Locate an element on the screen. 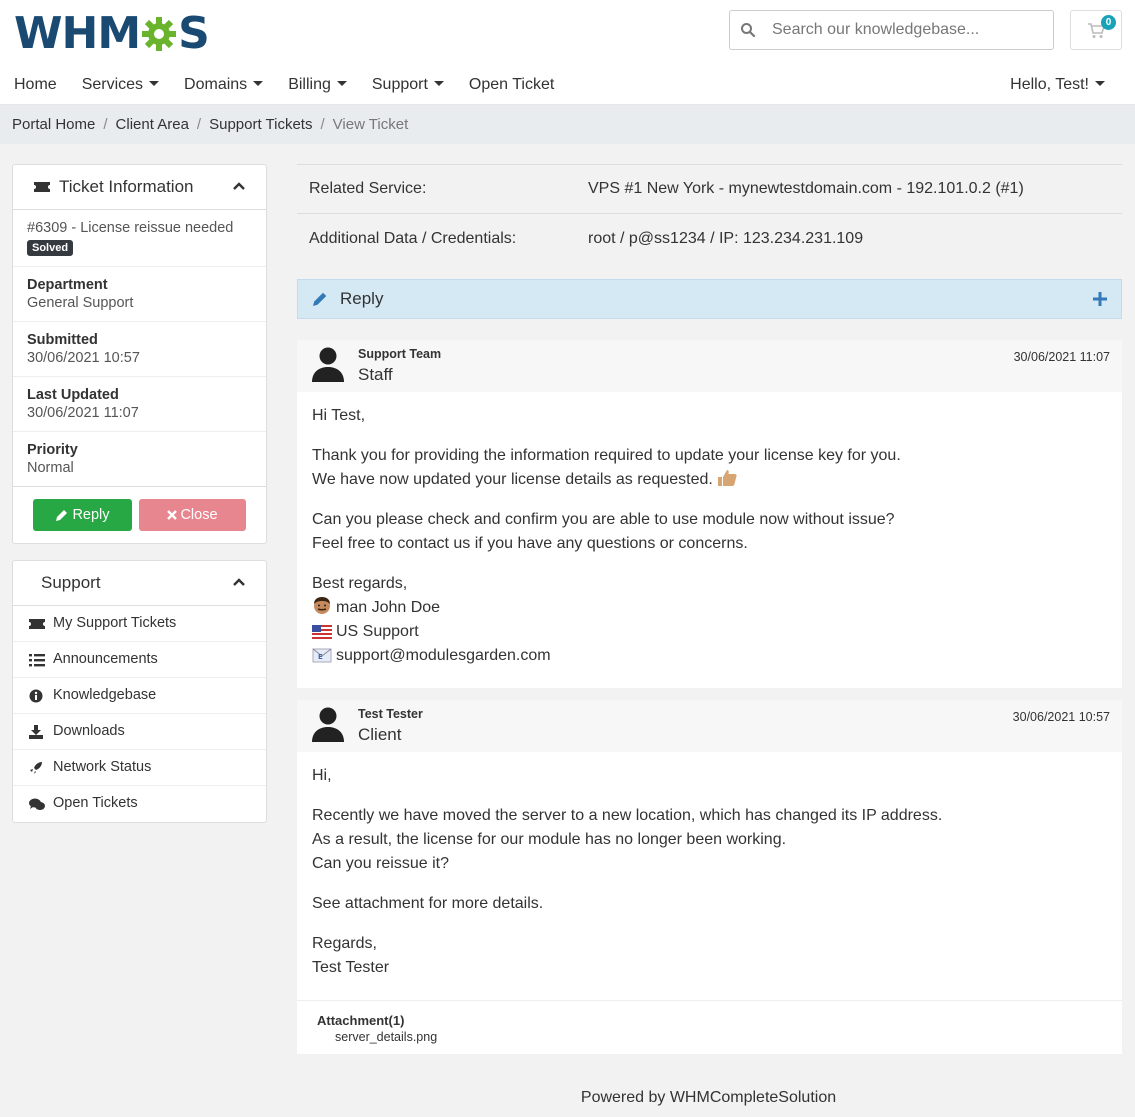  nav-services: Services is located at coordinates (120, 85).